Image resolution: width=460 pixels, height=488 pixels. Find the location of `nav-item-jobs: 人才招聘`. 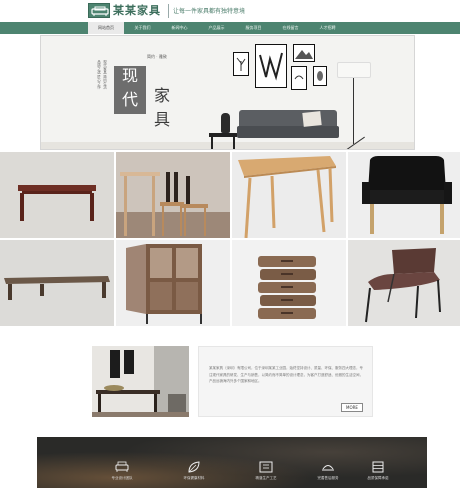

nav-item-jobs: 人才招聘 is located at coordinates (327, 28).